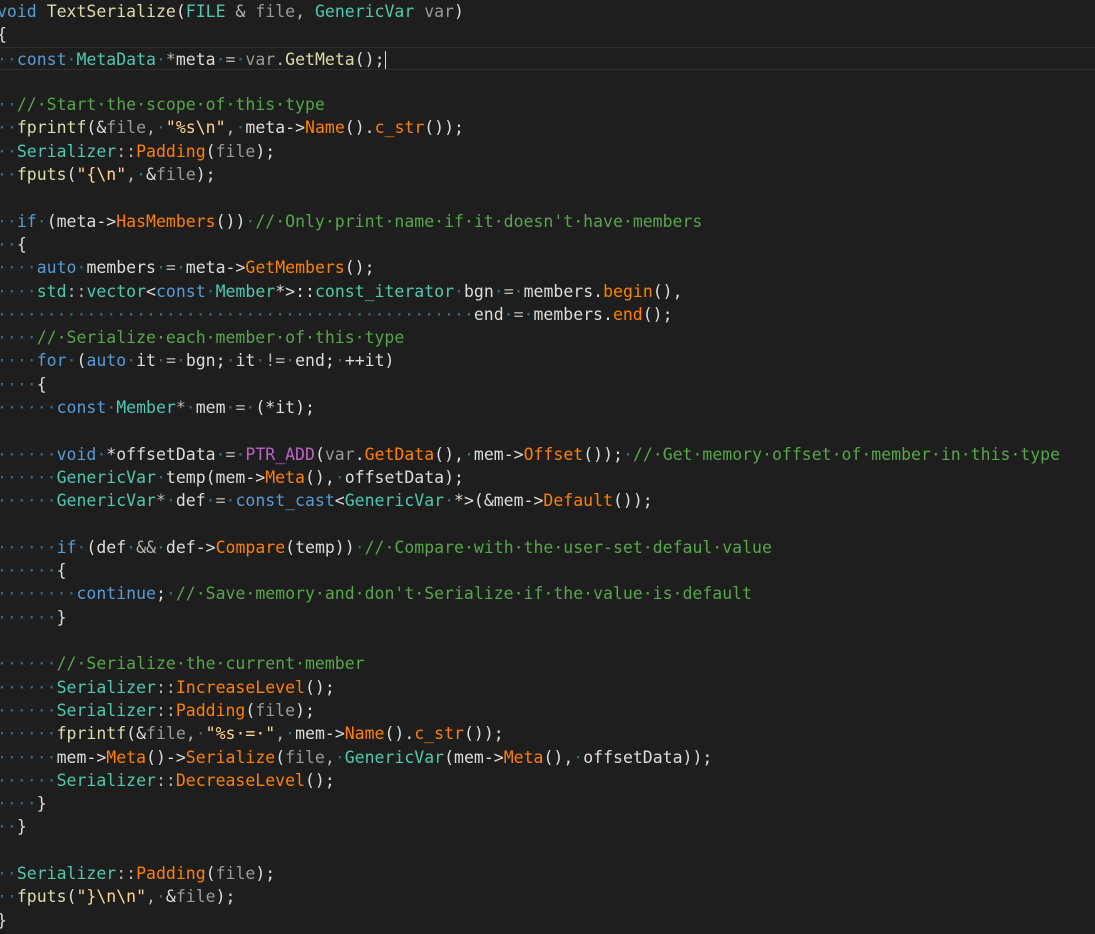 The width and height of the screenshot is (1095, 934). I want to click on code-line: ······Serializer::DecreaseLevel();, so click(547, 780).